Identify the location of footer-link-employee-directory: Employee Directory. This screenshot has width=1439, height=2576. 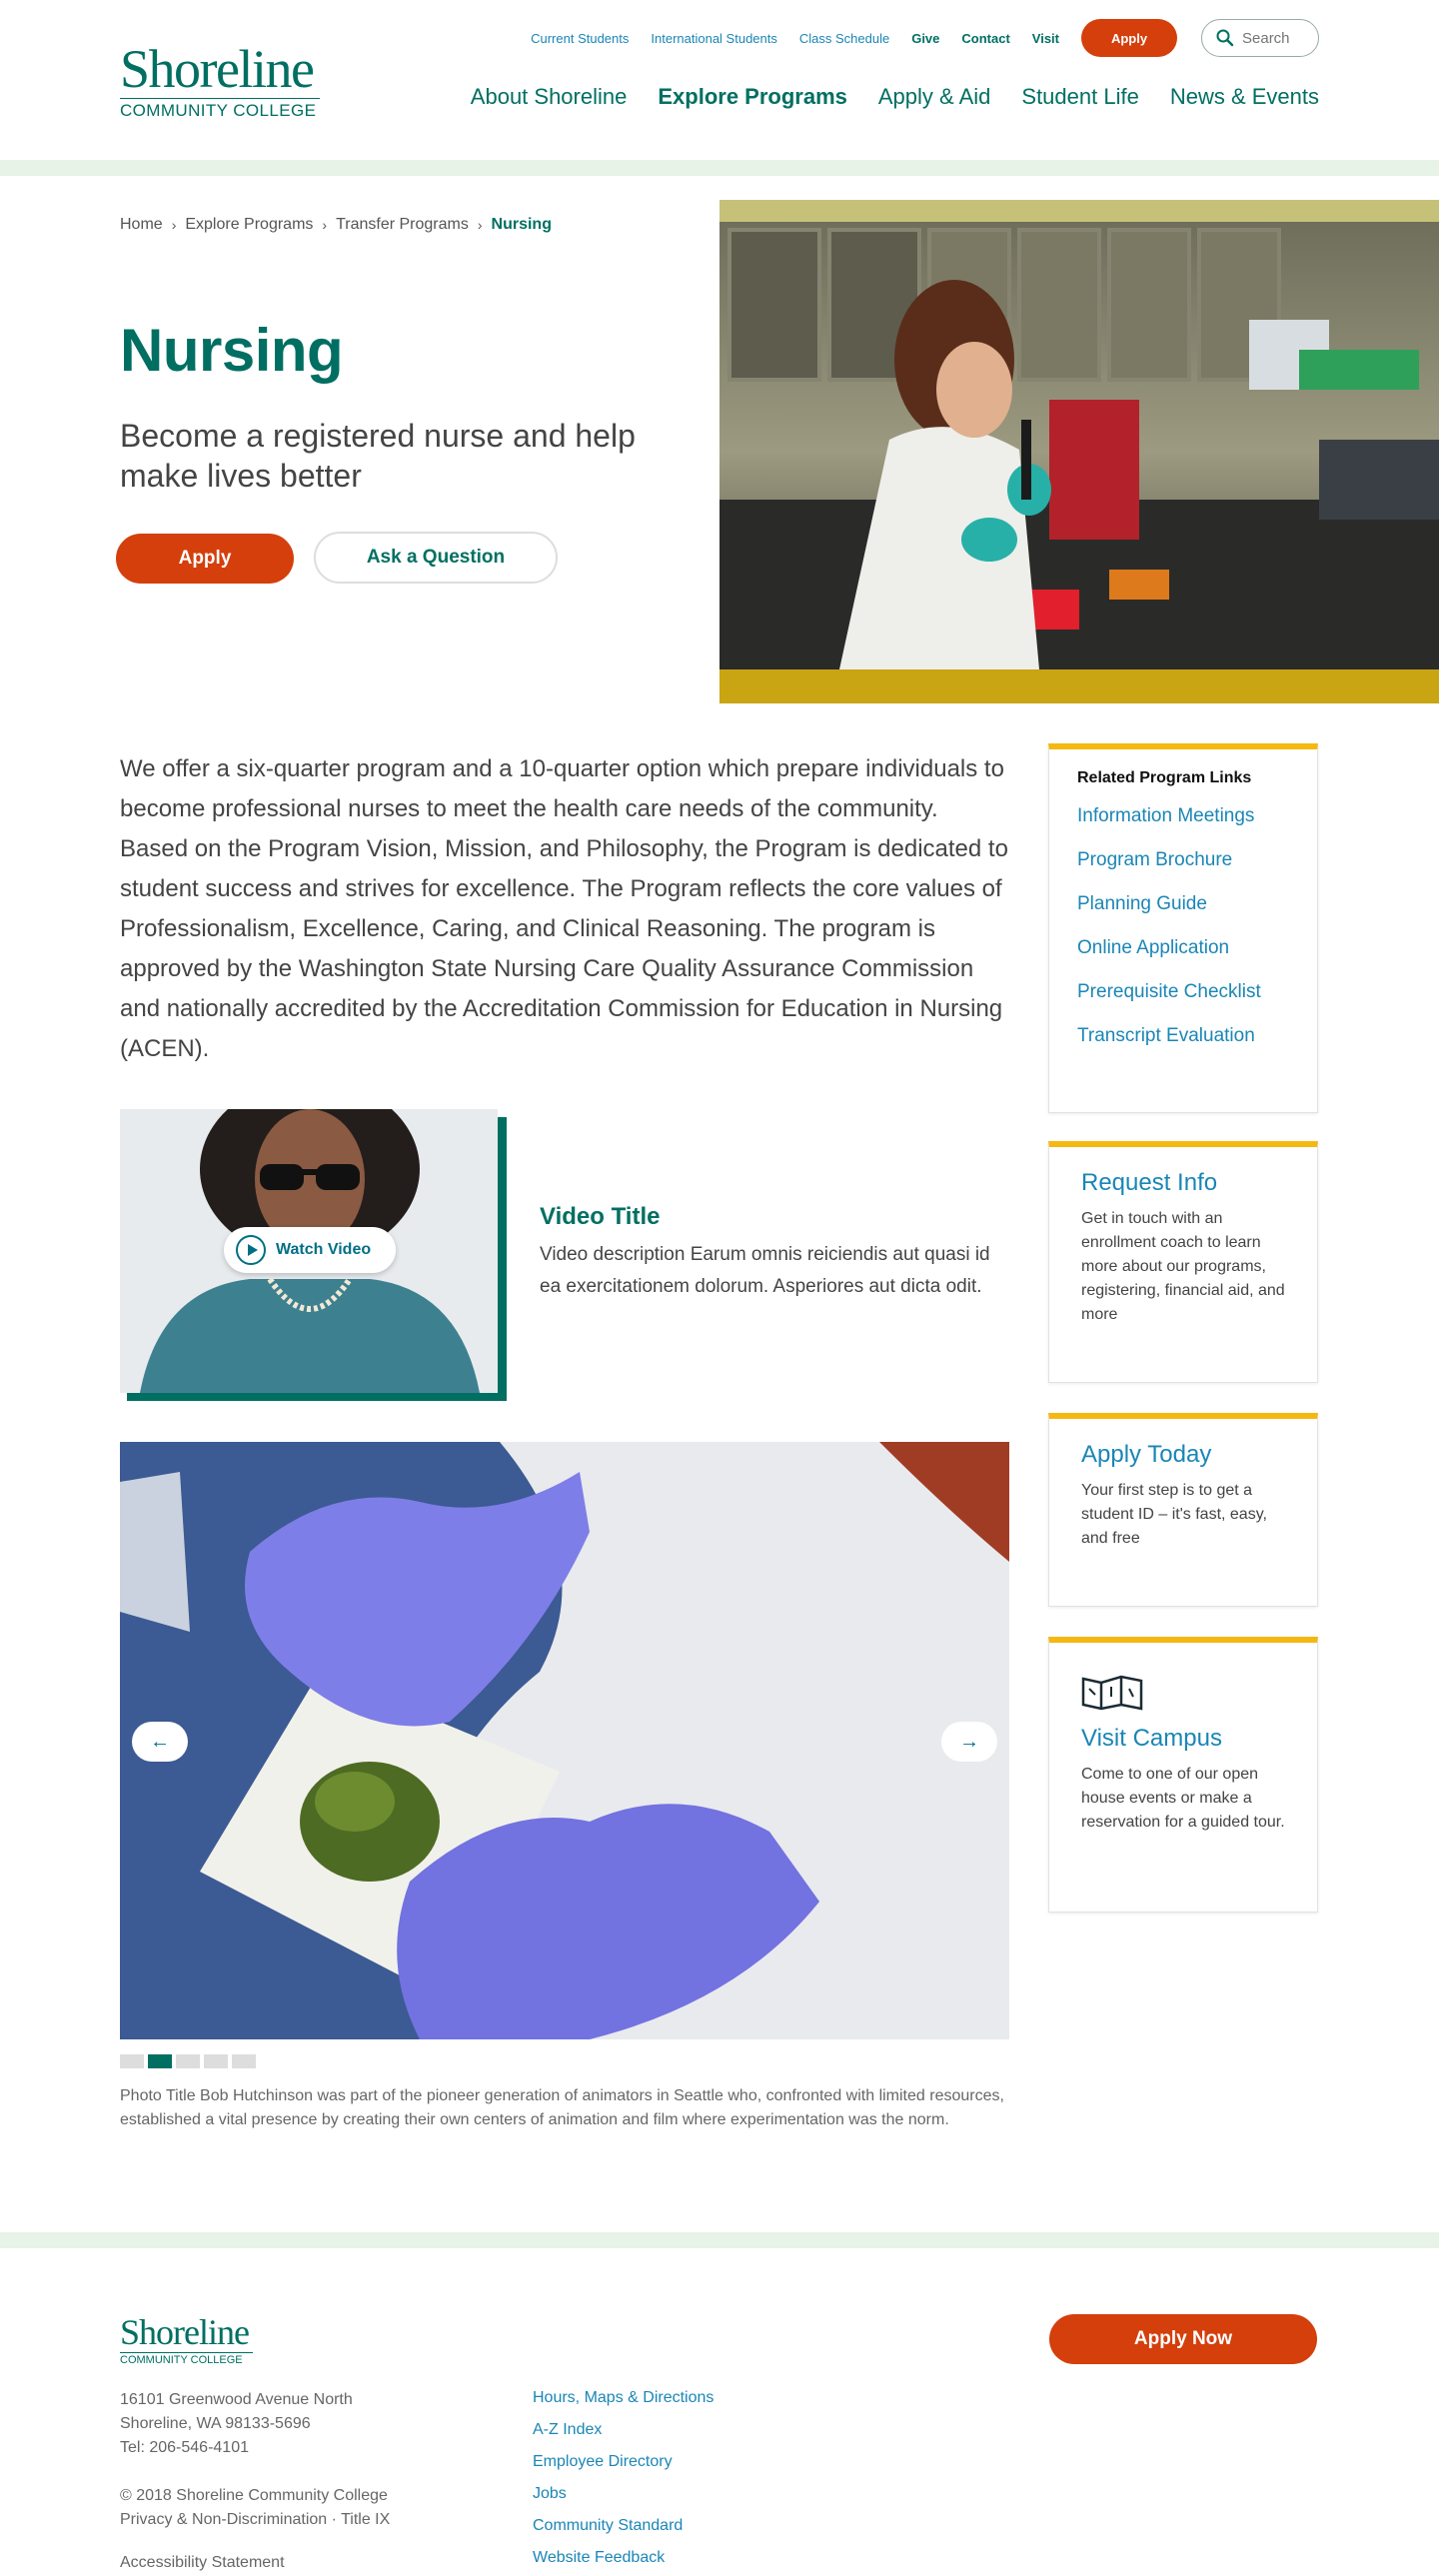
(623, 2462).